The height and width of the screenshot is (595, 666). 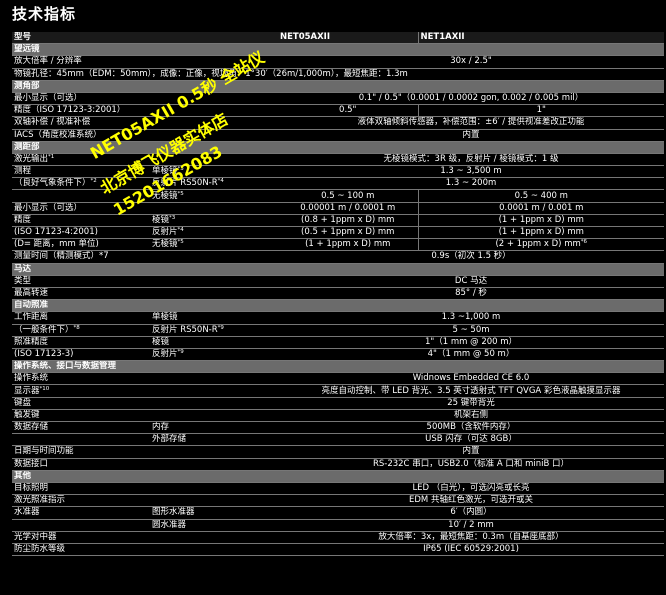 What do you see at coordinates (338, 452) in the screenshot?
I see `table-row: 日期与时间功能 内置` at bounding box center [338, 452].